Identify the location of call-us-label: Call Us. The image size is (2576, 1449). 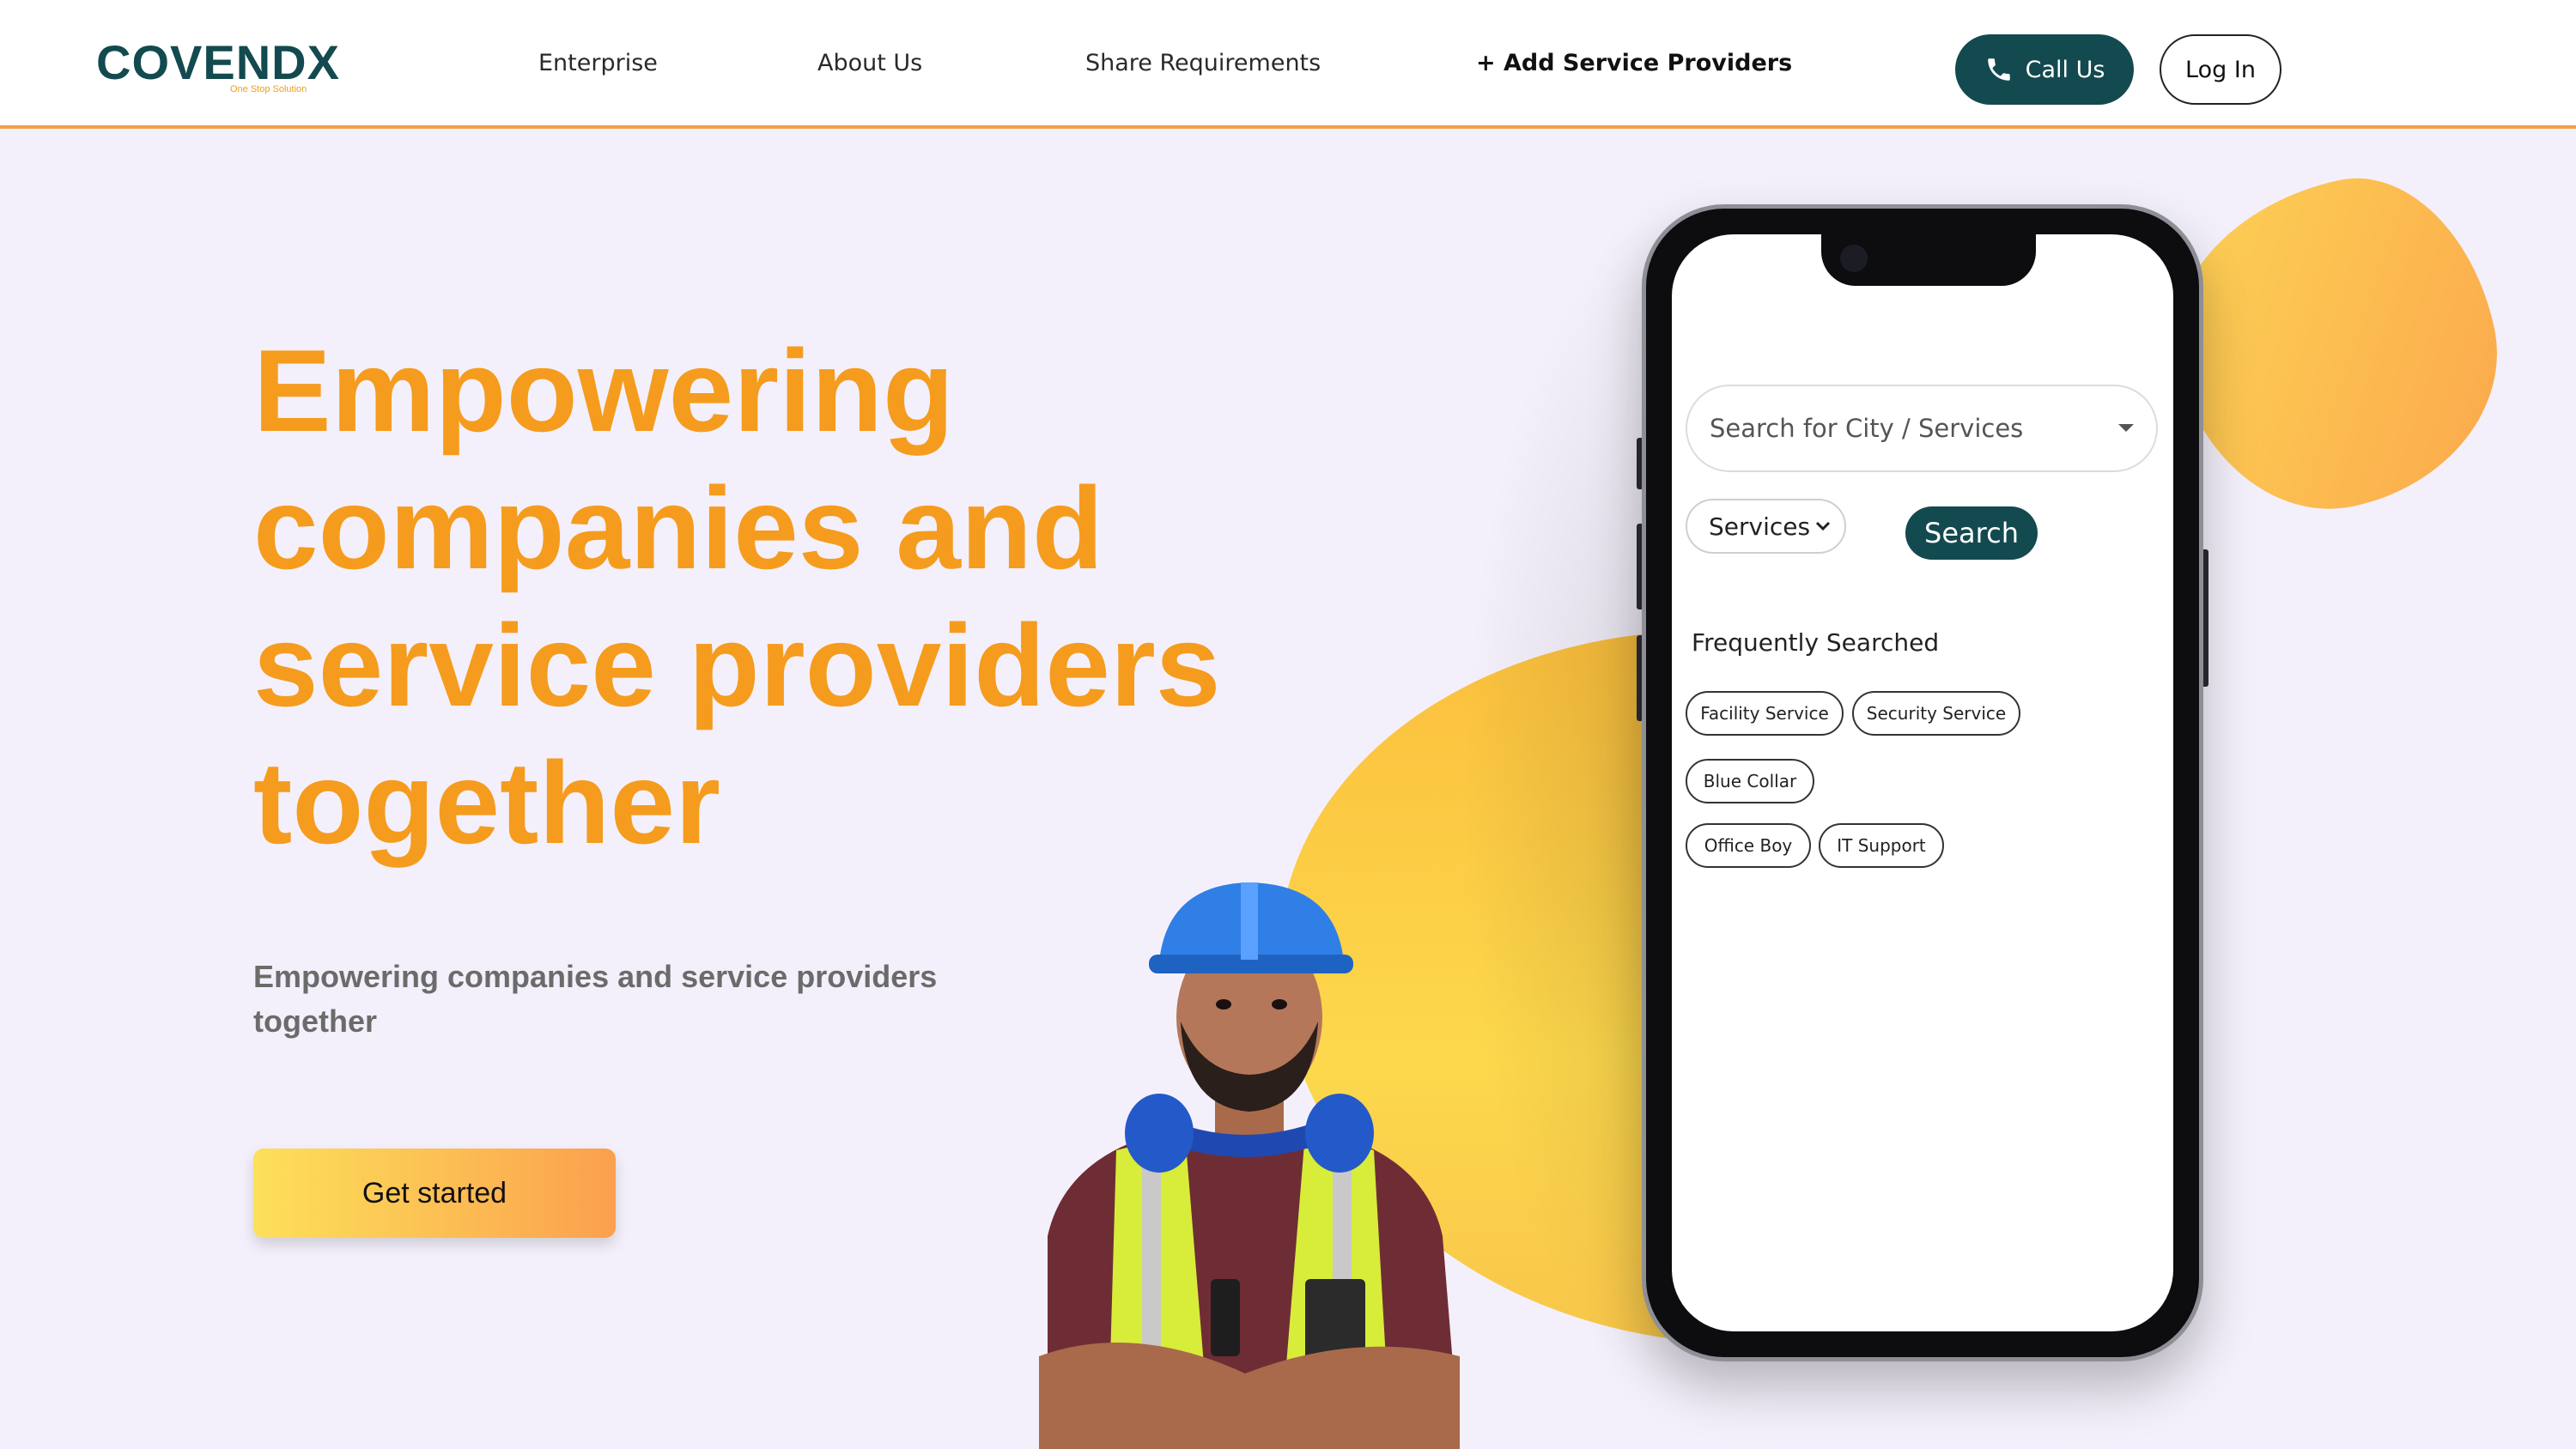
(2065, 69).